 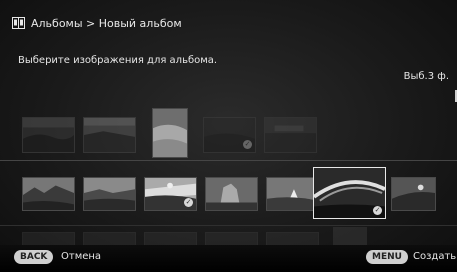 I want to click on footer-bar: BACK Отмена MENU Создать, so click(x=228, y=258).